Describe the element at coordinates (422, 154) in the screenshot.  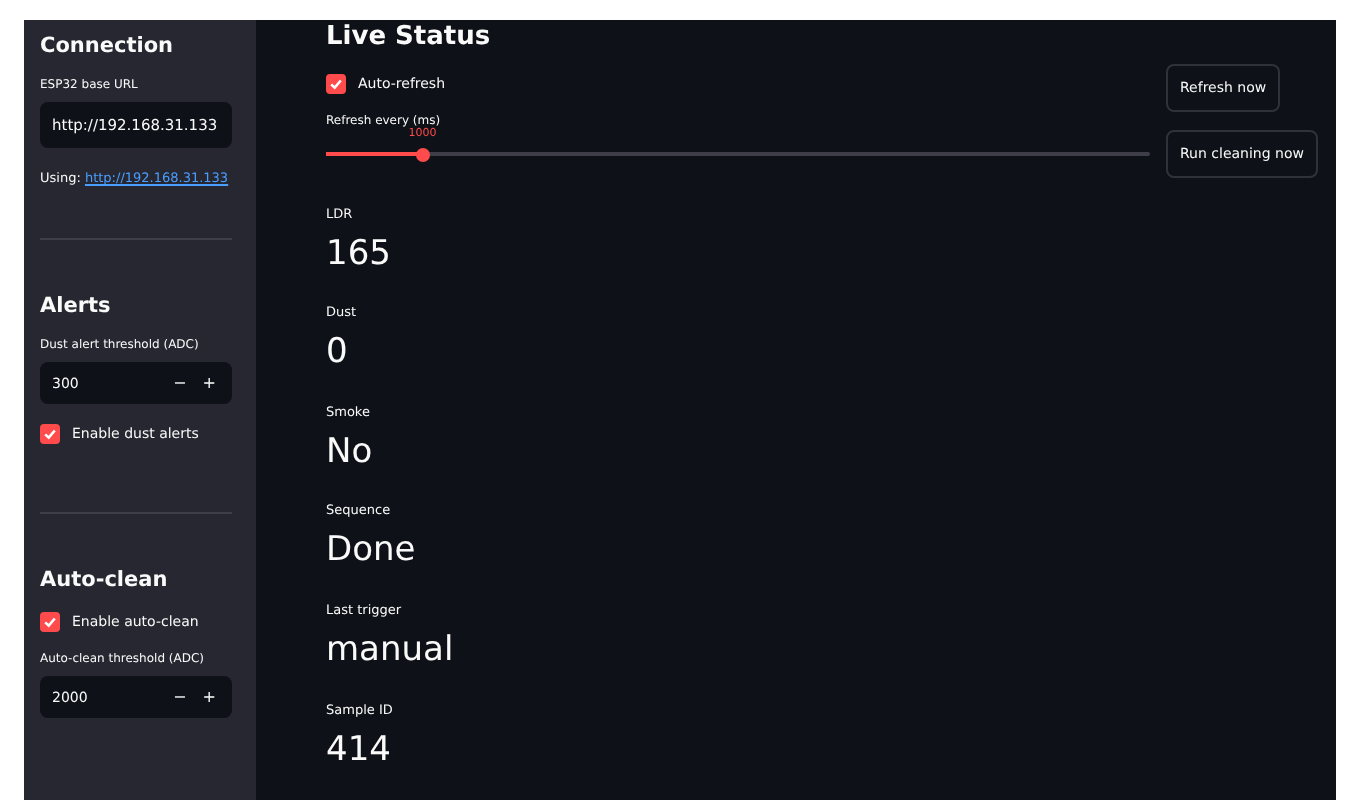
I see `slider-thumb` at that location.